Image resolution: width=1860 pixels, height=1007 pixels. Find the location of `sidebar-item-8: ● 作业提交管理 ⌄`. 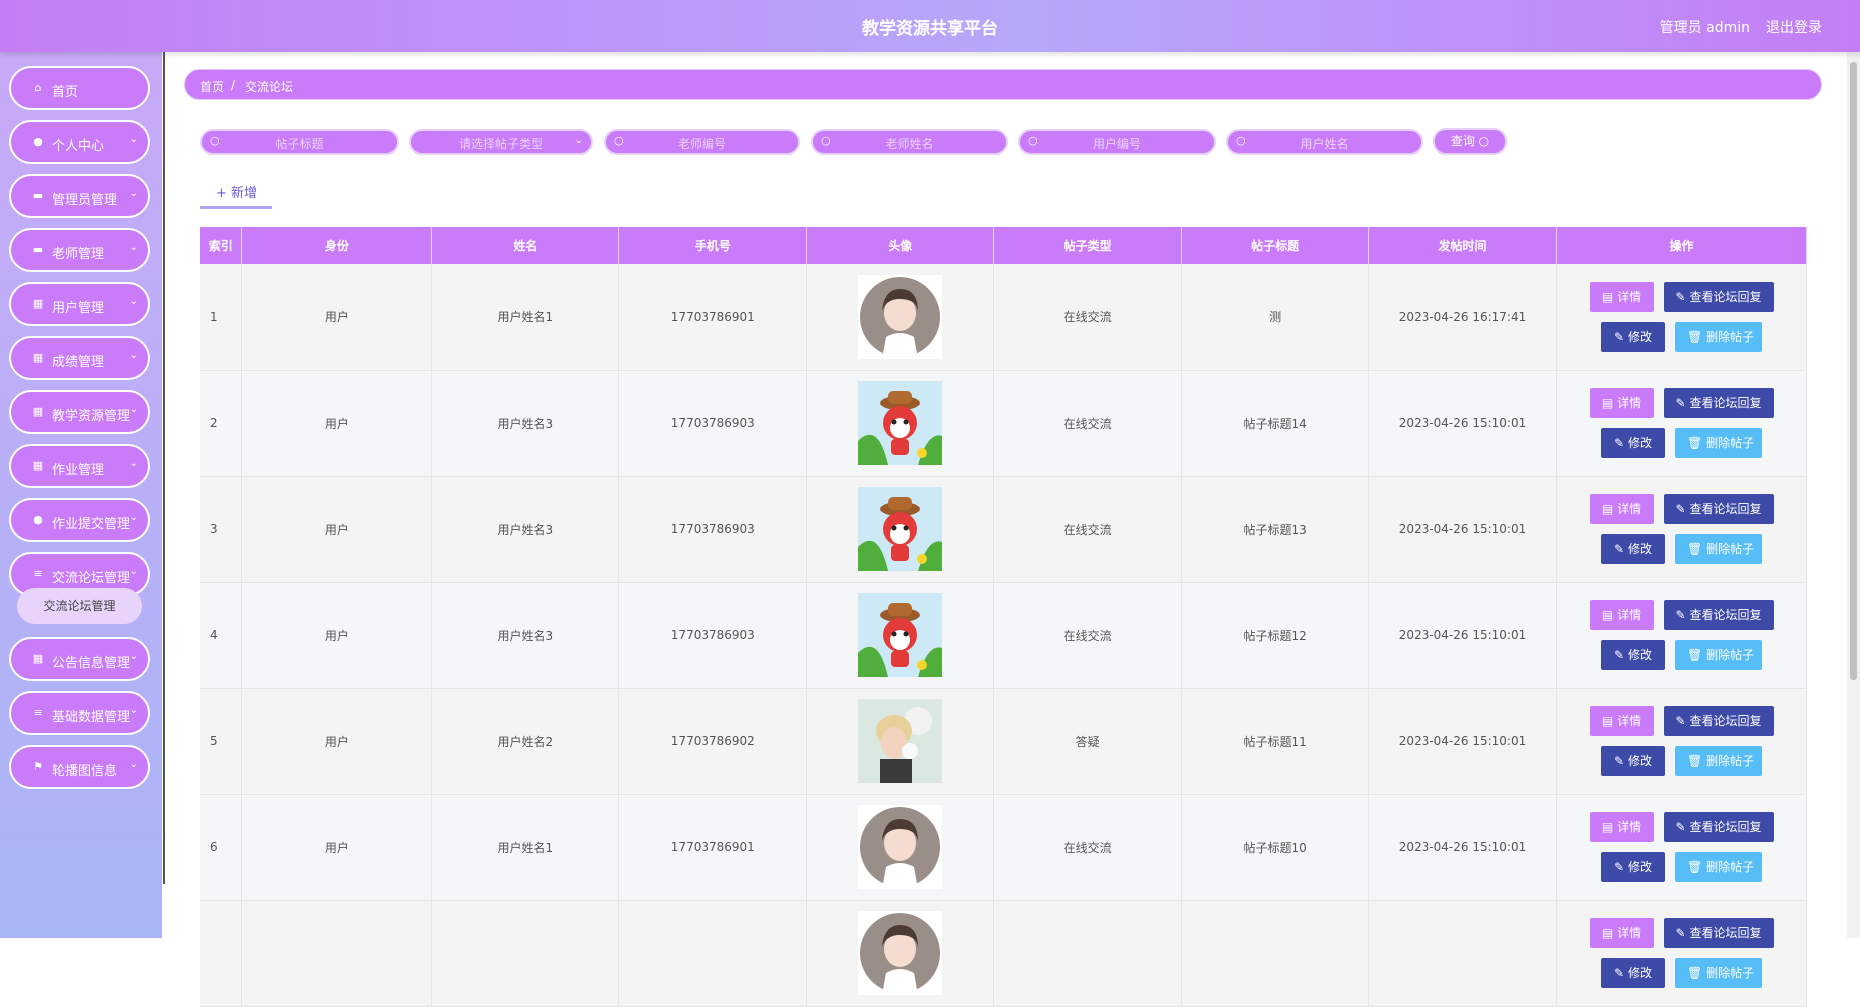

sidebar-item-8: ● 作业提交管理 ⌄ is located at coordinates (79, 520).